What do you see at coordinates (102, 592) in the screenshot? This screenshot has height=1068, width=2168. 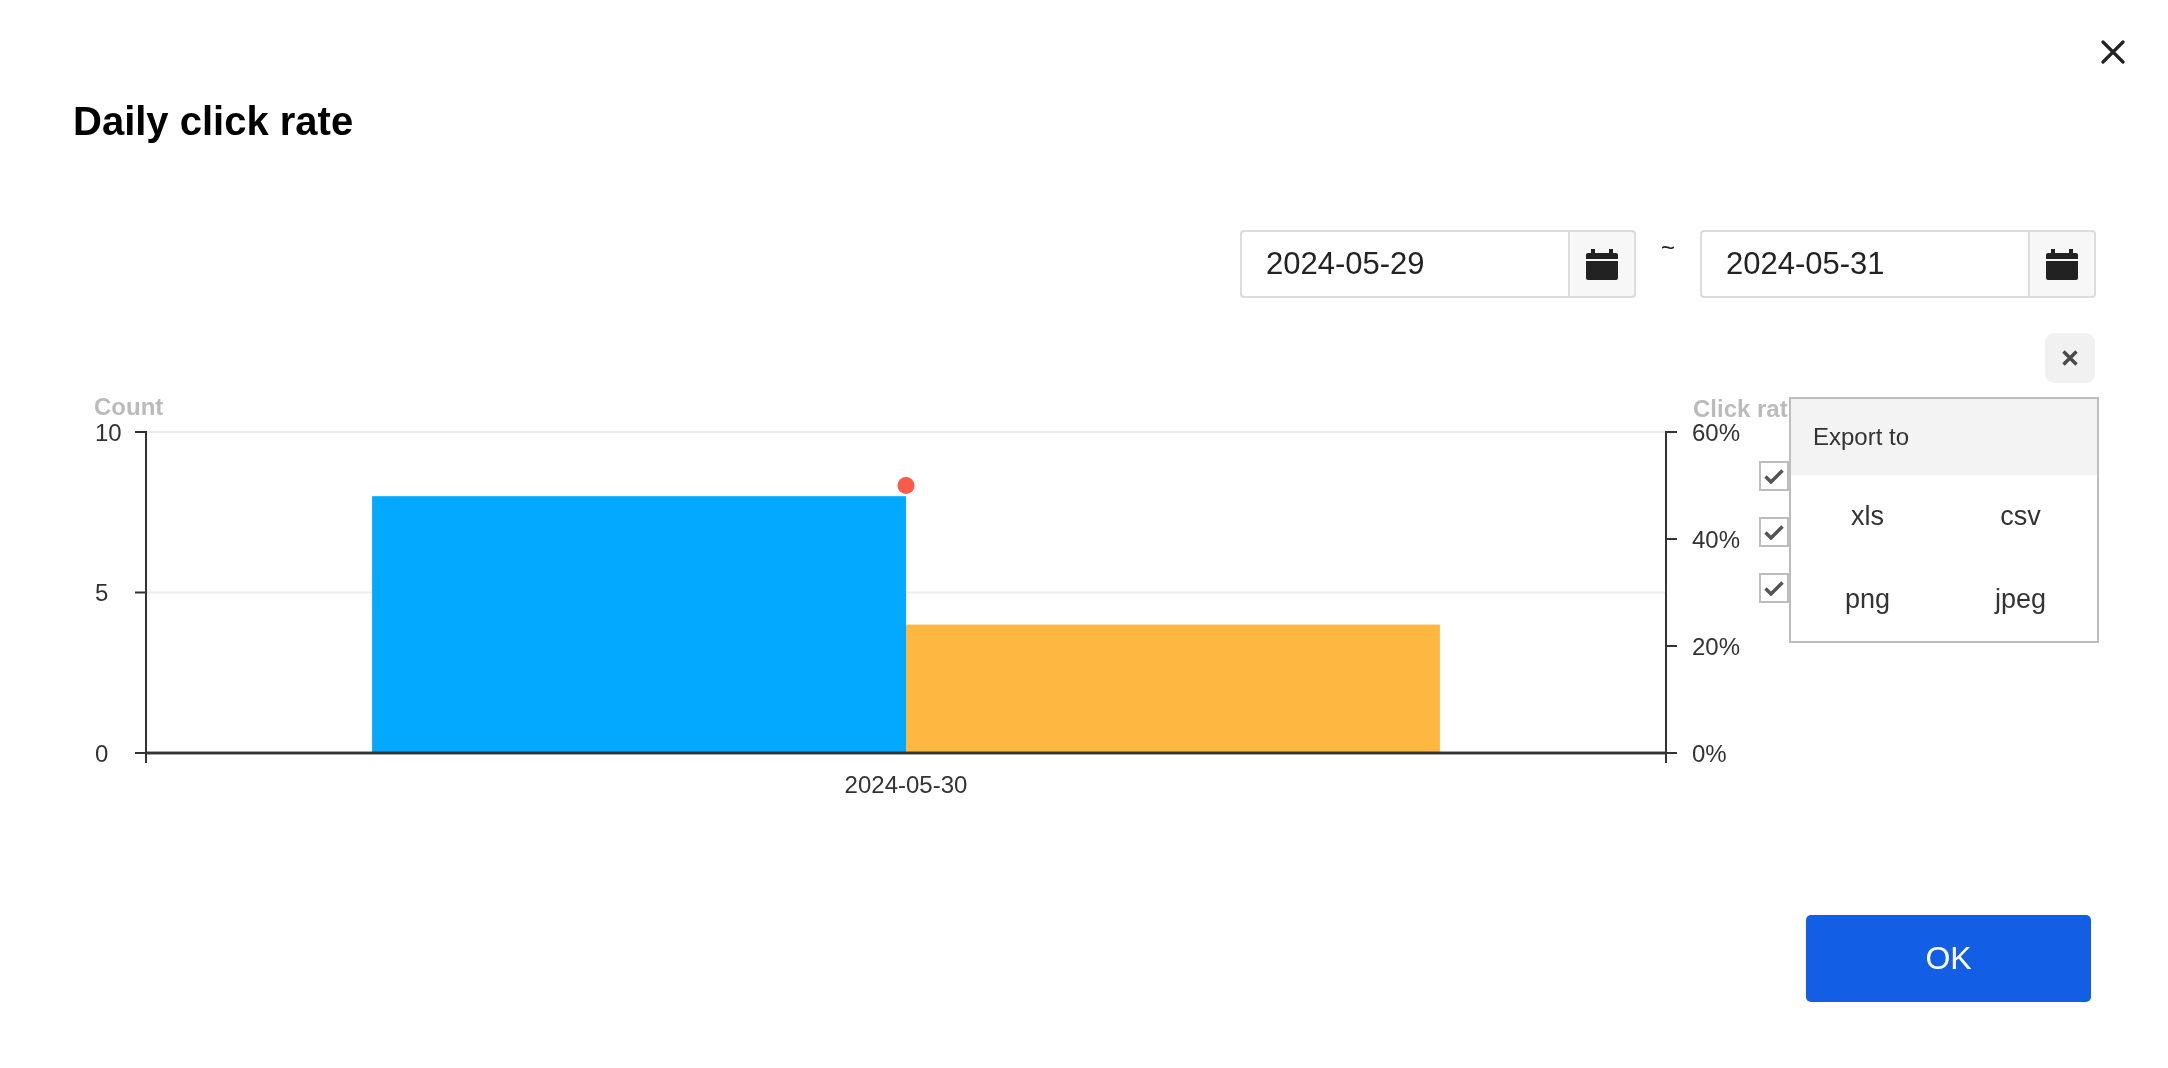 I see `axis-label: 5` at bounding box center [102, 592].